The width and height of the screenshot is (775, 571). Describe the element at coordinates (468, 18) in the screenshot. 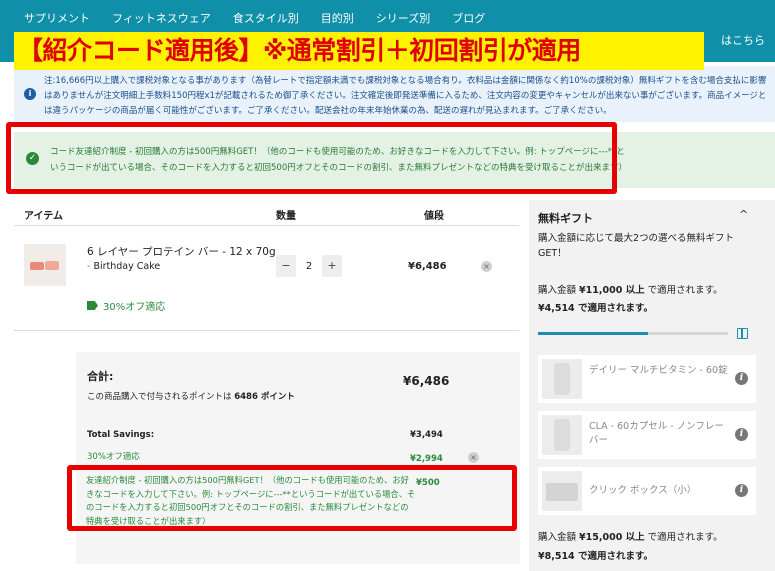

I see `nav-item-blog: ブログ` at that location.